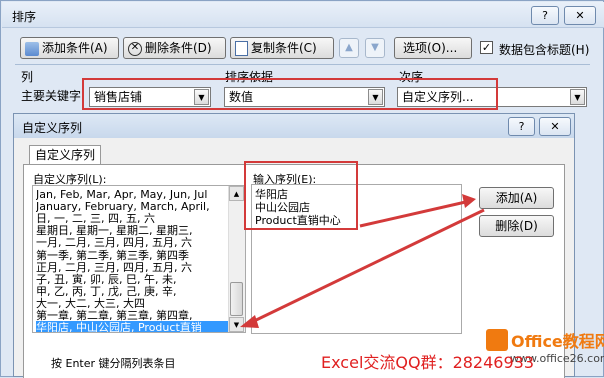 The width and height of the screenshot is (604, 378). Describe the element at coordinates (497, 340) in the screenshot. I see `office-logo-icon` at that location.